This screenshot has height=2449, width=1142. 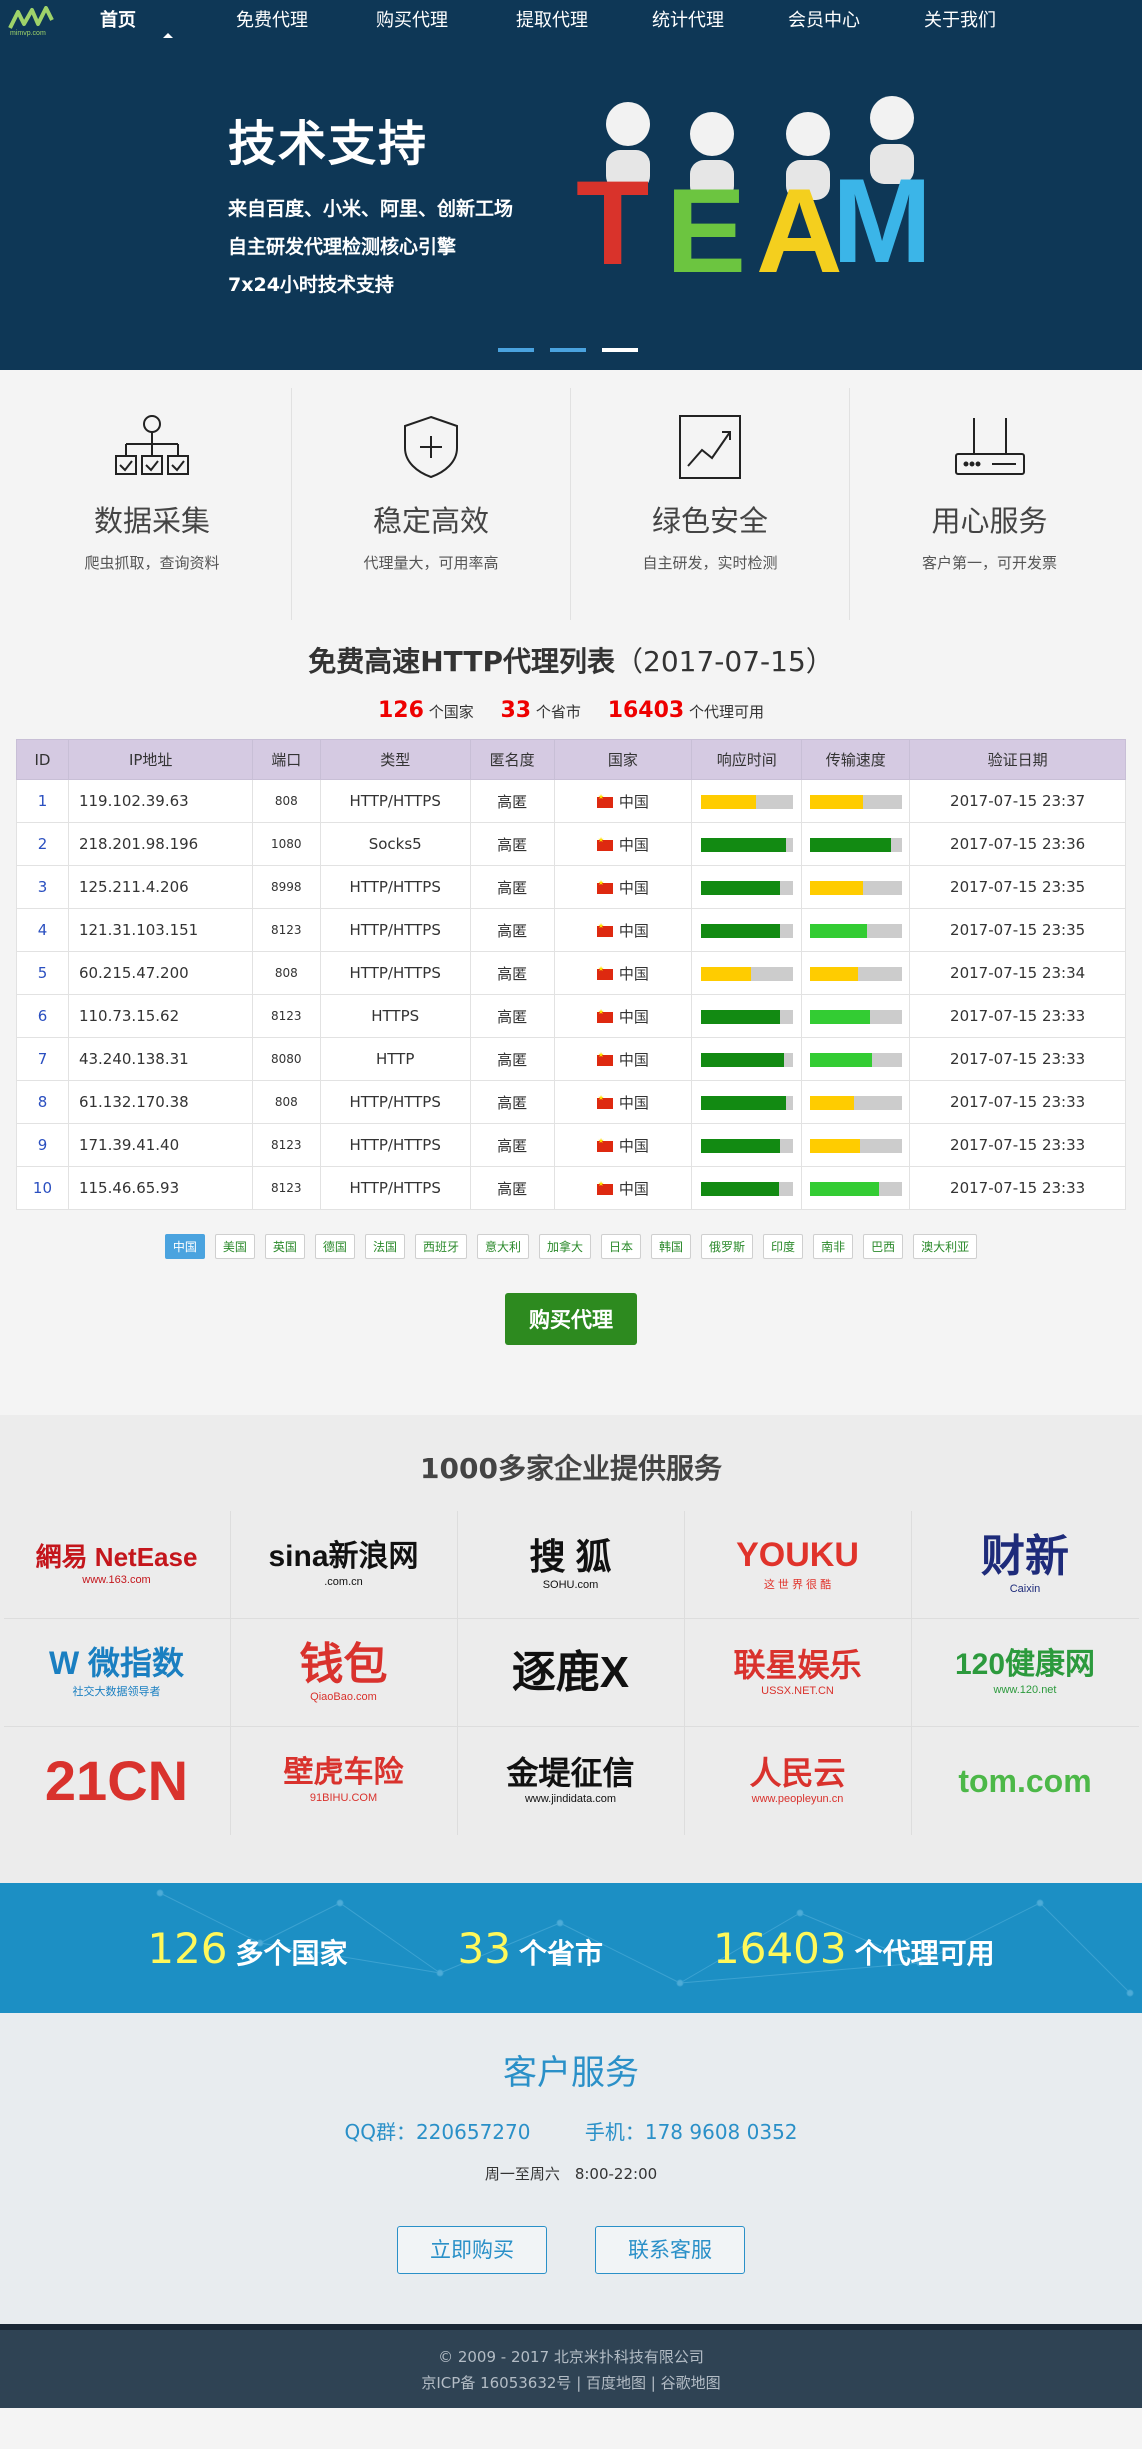 What do you see at coordinates (343, 1798) in the screenshot?
I see `partner-logo-sub: 91BIHU.COM` at bounding box center [343, 1798].